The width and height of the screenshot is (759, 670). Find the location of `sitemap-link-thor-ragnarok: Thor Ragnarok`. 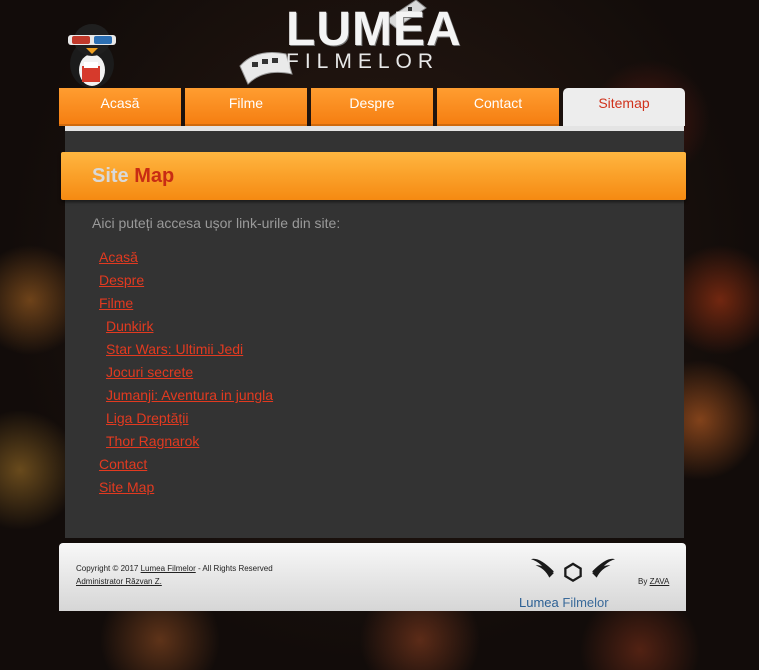

sitemap-link-thor-ragnarok: Thor Ragnarok is located at coordinates (152, 441).